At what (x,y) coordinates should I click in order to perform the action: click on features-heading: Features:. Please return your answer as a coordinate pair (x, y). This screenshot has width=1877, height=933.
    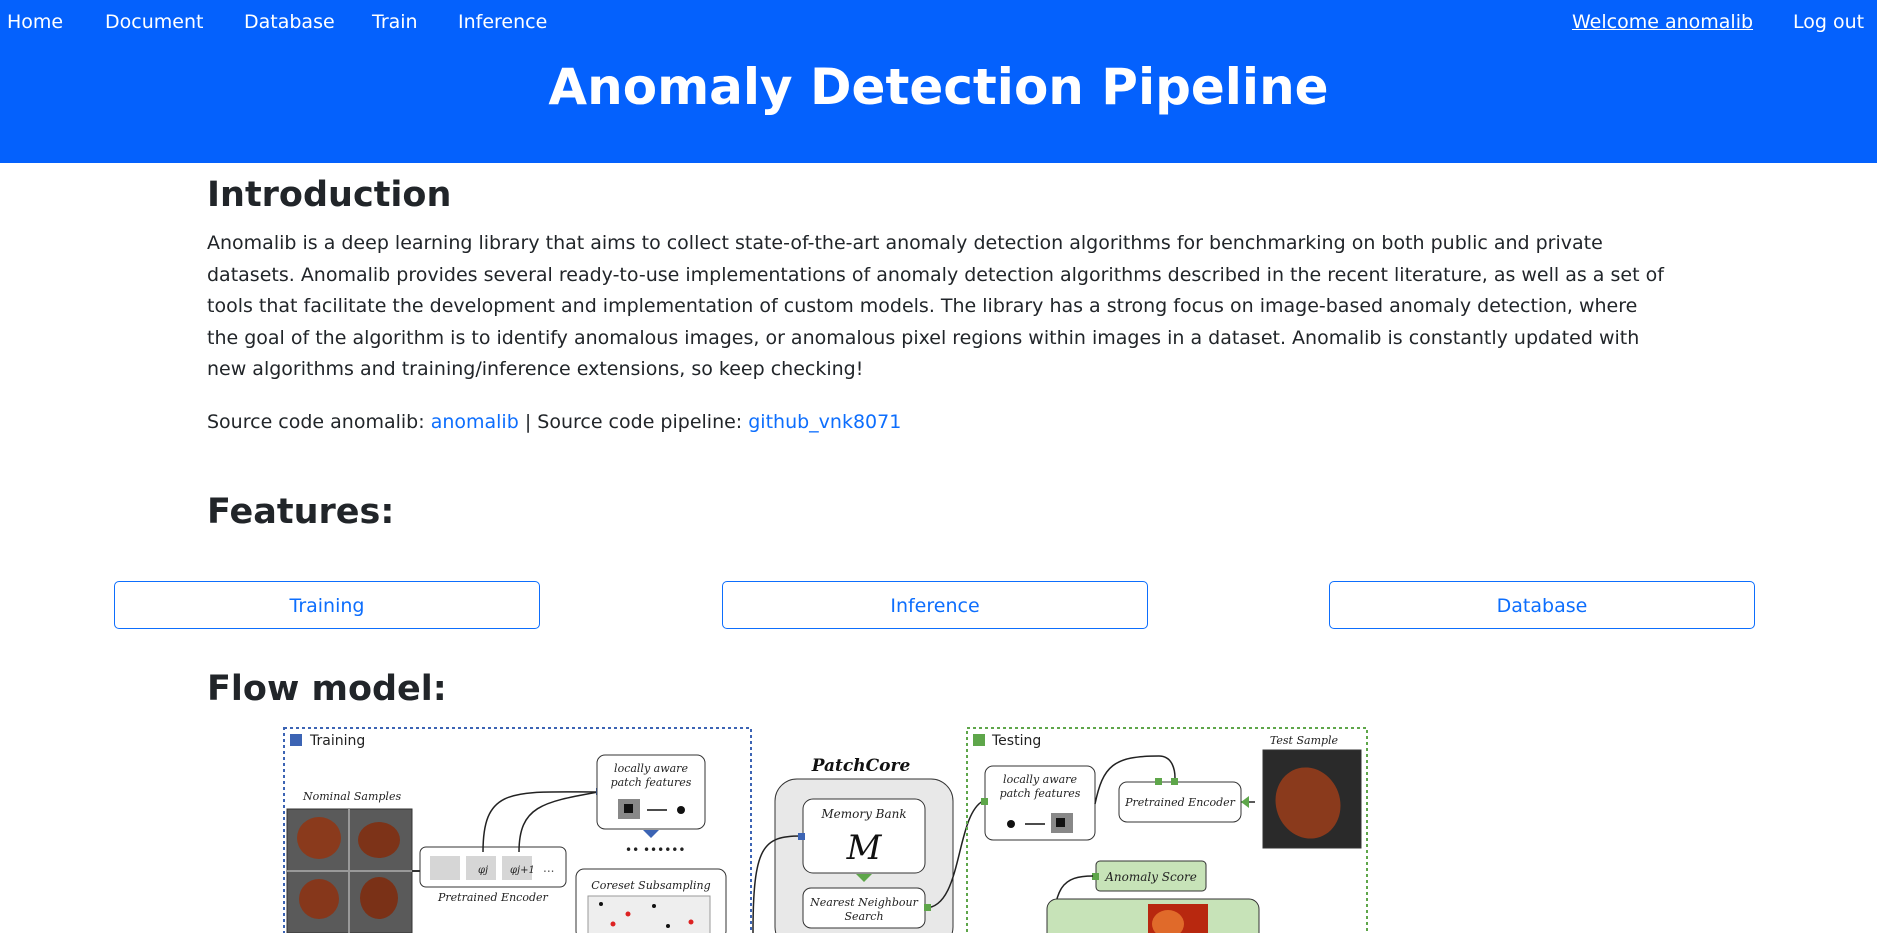
    Looking at the image, I should click on (301, 512).